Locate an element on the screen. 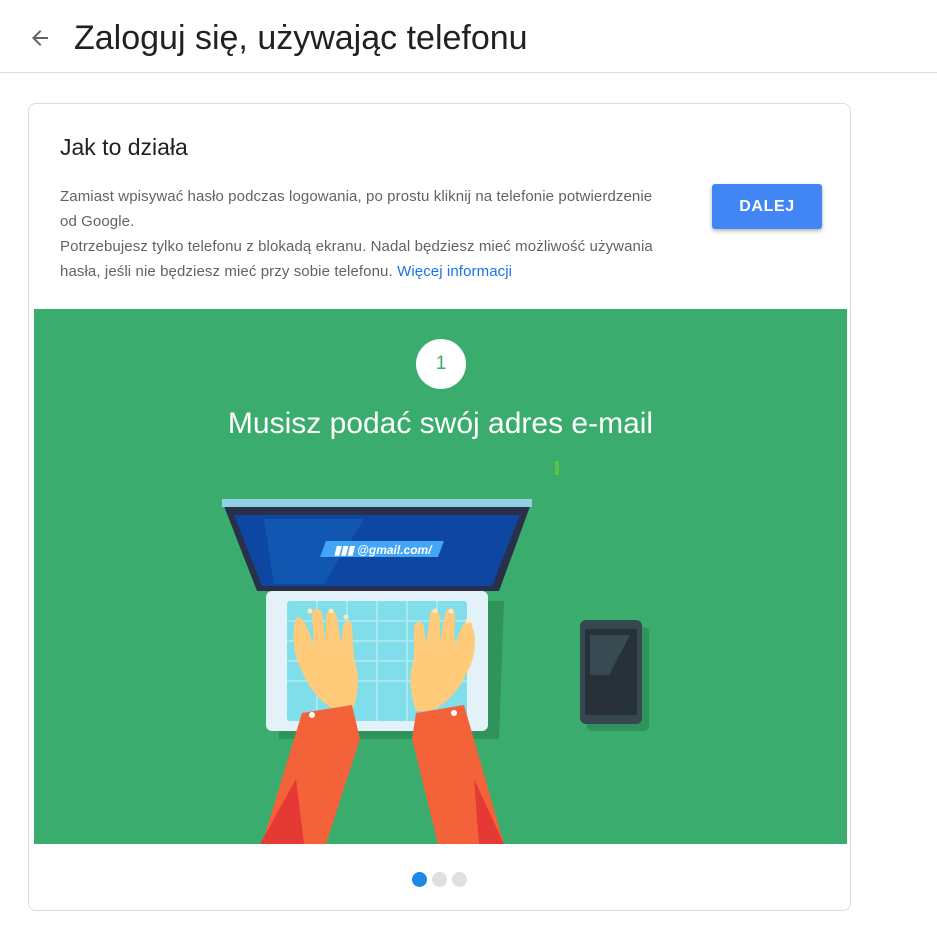 This screenshot has height=950, width=937. carousel-dots is located at coordinates (439, 879).